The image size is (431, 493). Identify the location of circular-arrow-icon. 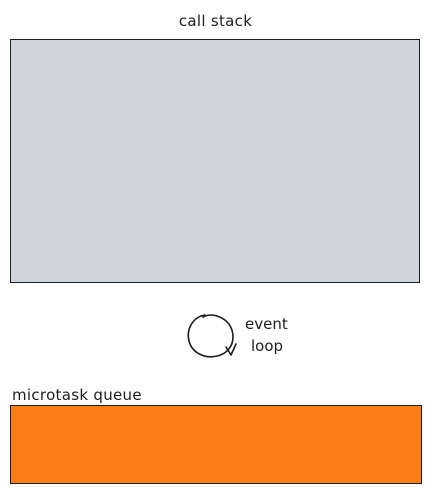
(212, 336).